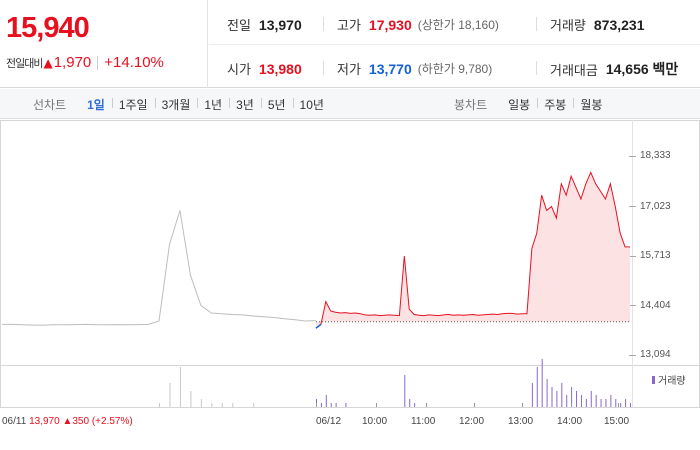 This screenshot has width=700, height=450. I want to click on y-tick-label: 15,713, so click(655, 255).